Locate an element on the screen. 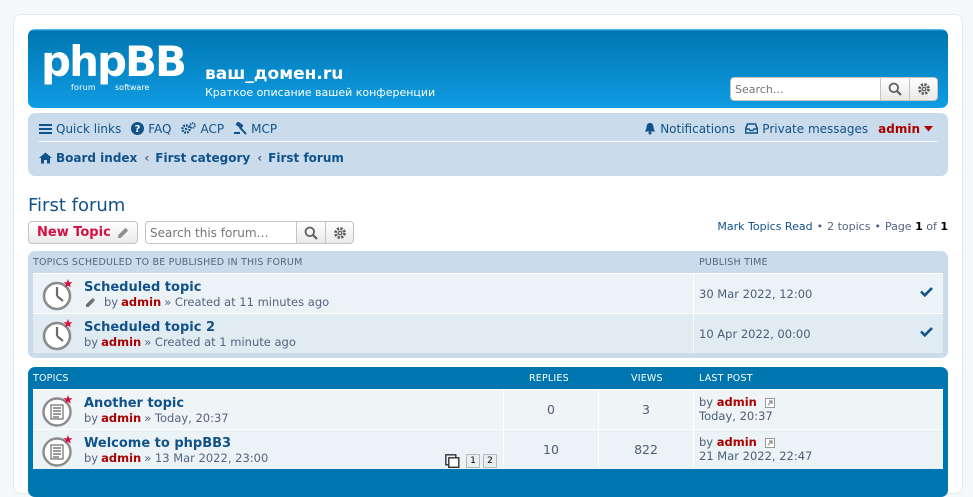 Image resolution: width=973 pixels, height=497 pixels. private-messages-link: Private messages is located at coordinates (806, 129).